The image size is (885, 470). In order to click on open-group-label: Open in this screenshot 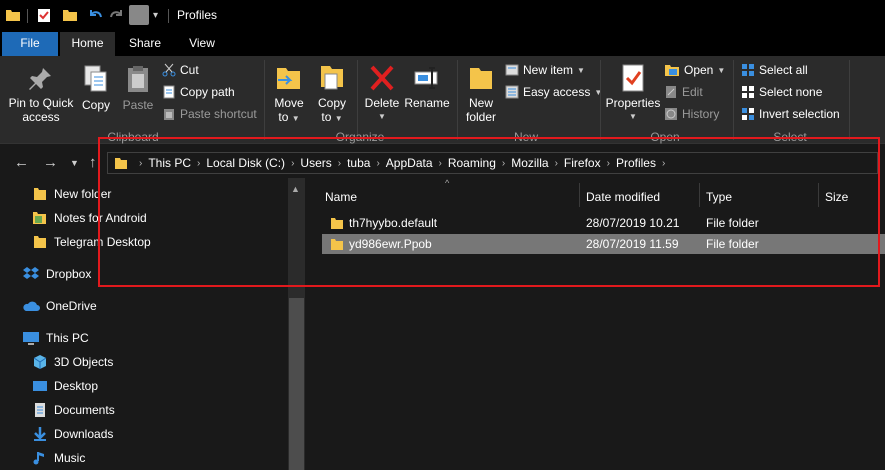, I will do `click(665, 137)`.